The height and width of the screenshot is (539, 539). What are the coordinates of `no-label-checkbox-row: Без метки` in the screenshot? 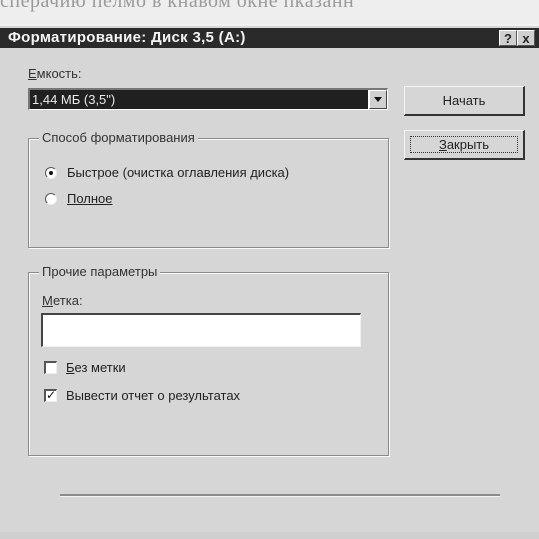 It's located at (144, 369).